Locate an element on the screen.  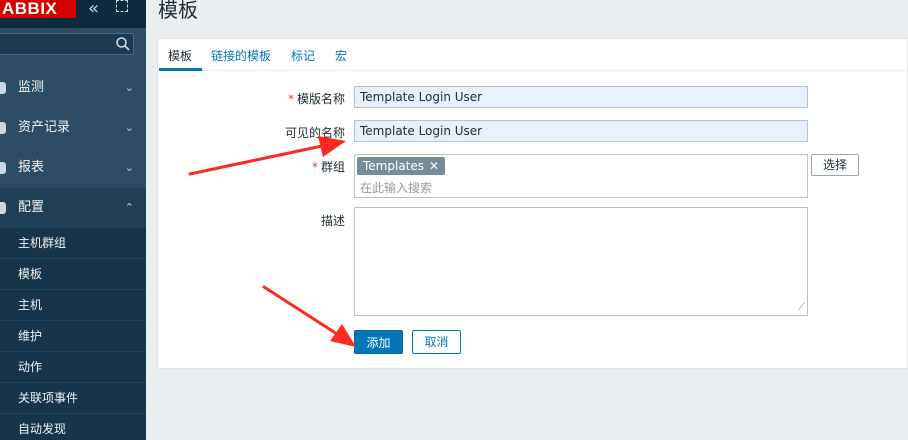
chevron-up-icon: ⌃ is located at coordinates (129, 207).